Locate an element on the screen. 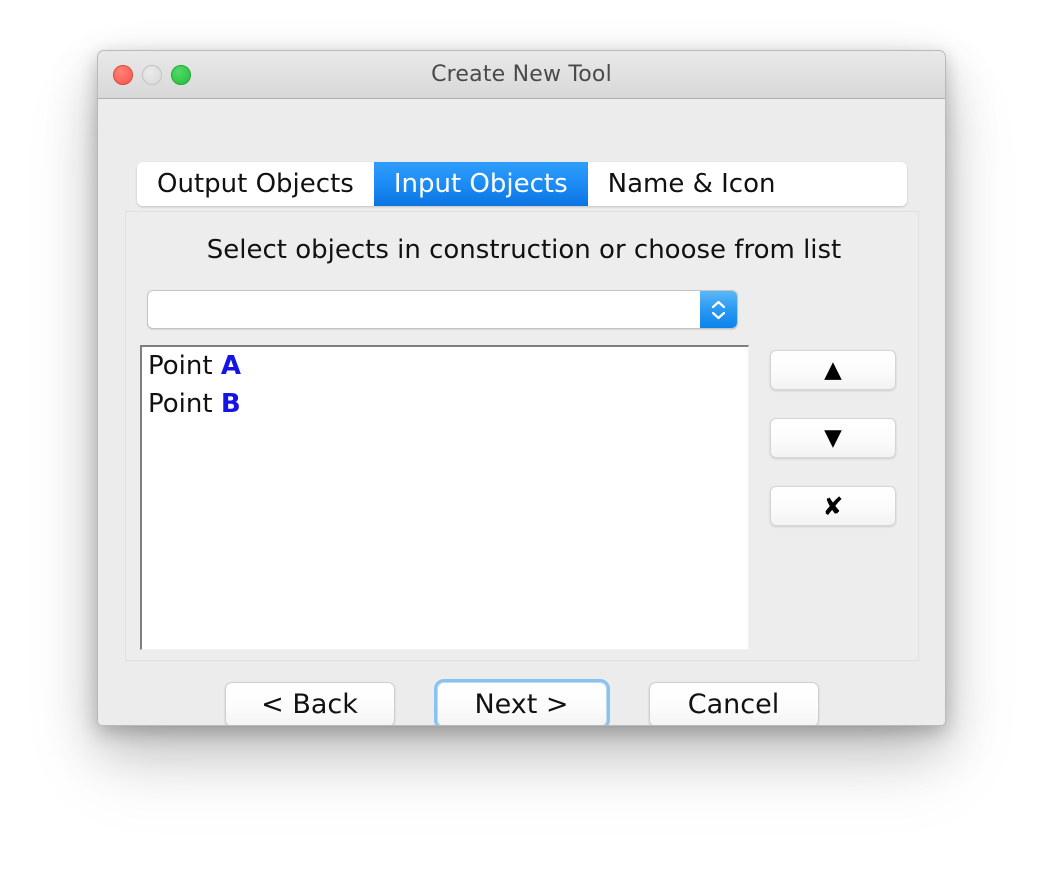 This screenshot has height=876, width=1042. chevron-up-down-icon is located at coordinates (718, 309).